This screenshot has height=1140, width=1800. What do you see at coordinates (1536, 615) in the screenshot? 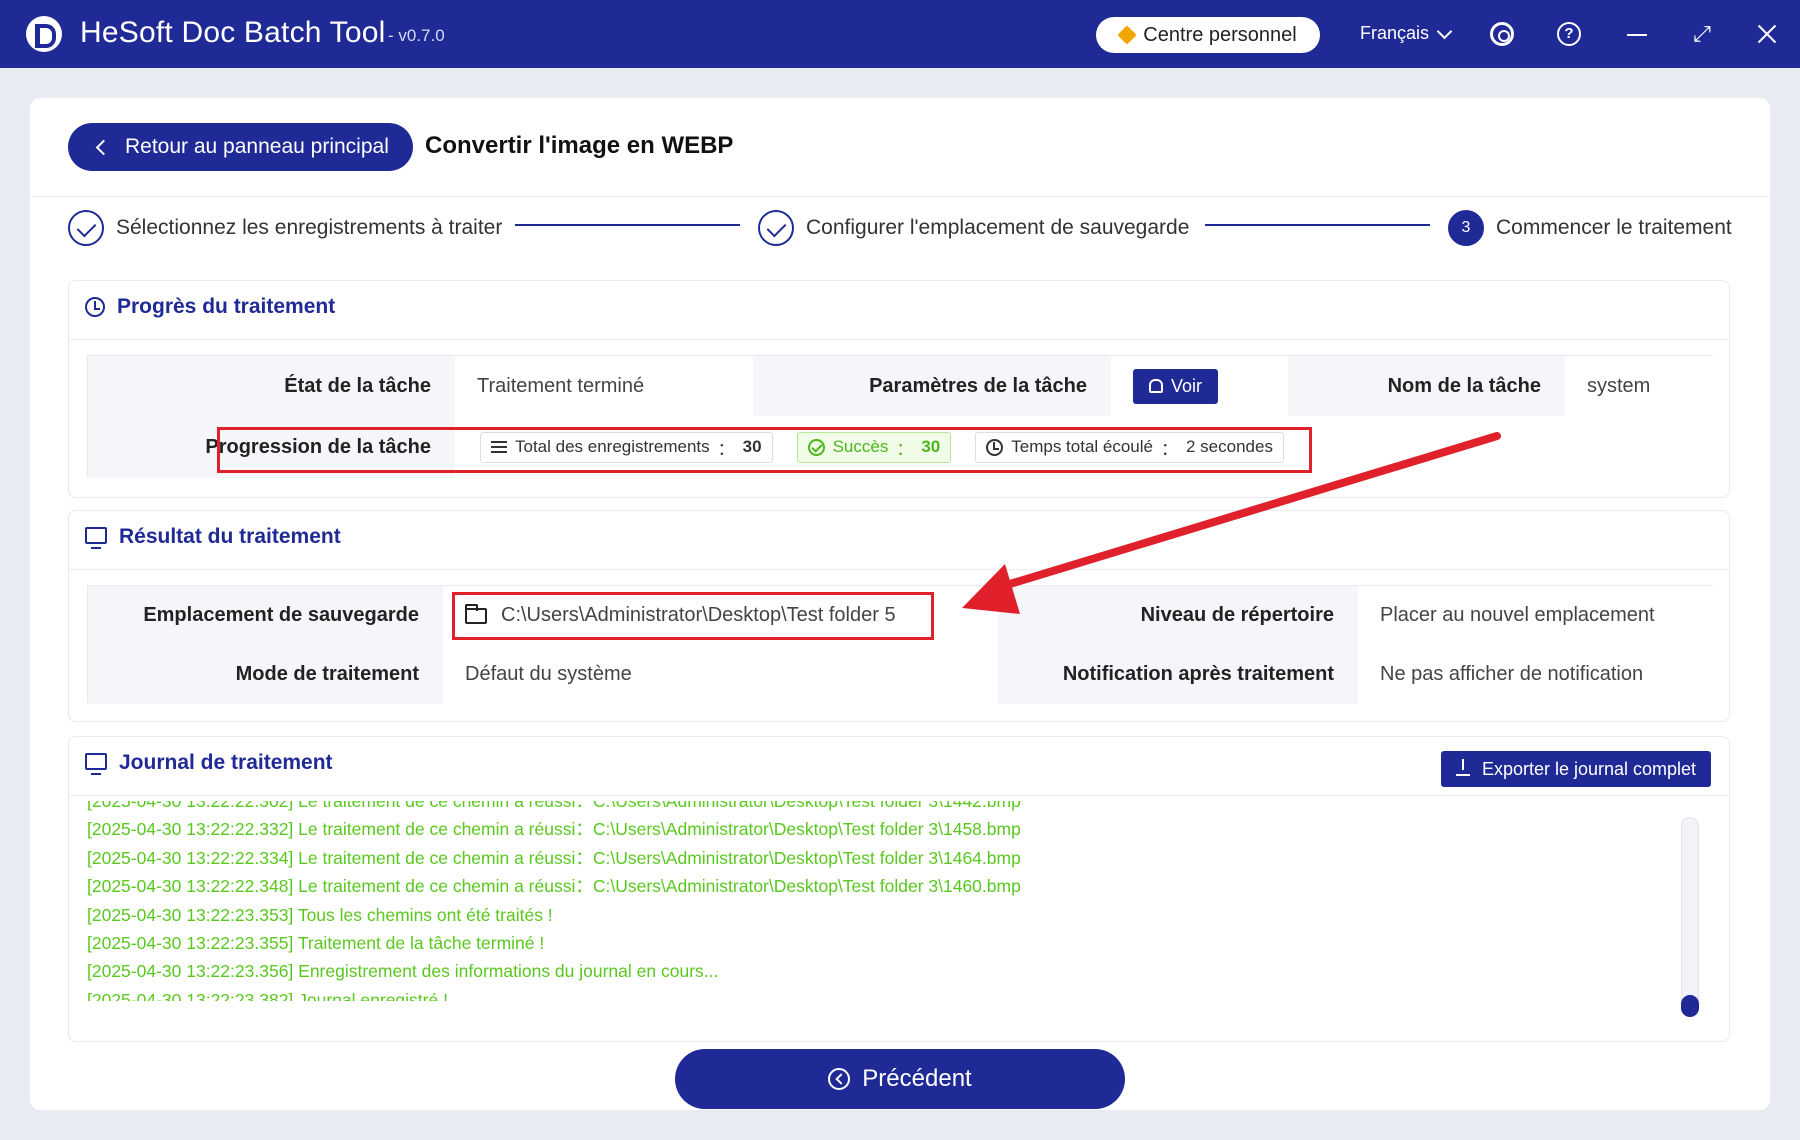
I see `directory-level-value: Placer au nouvel emplacement` at bounding box center [1536, 615].